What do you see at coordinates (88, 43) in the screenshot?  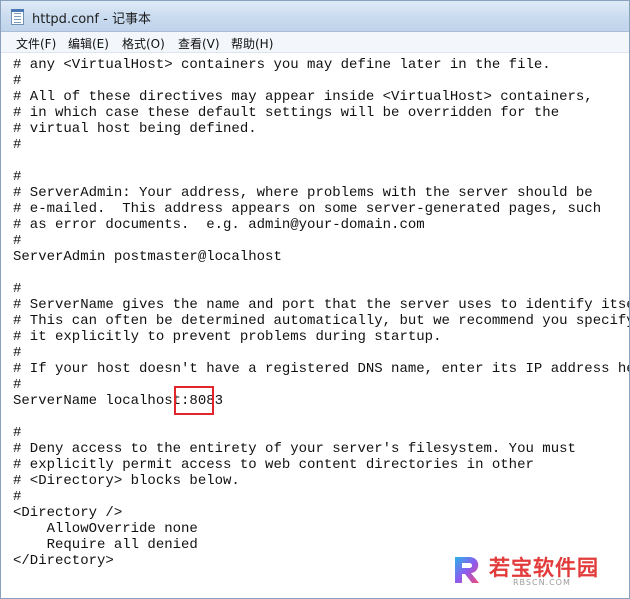 I see `menu-edit: 编辑(E)` at bounding box center [88, 43].